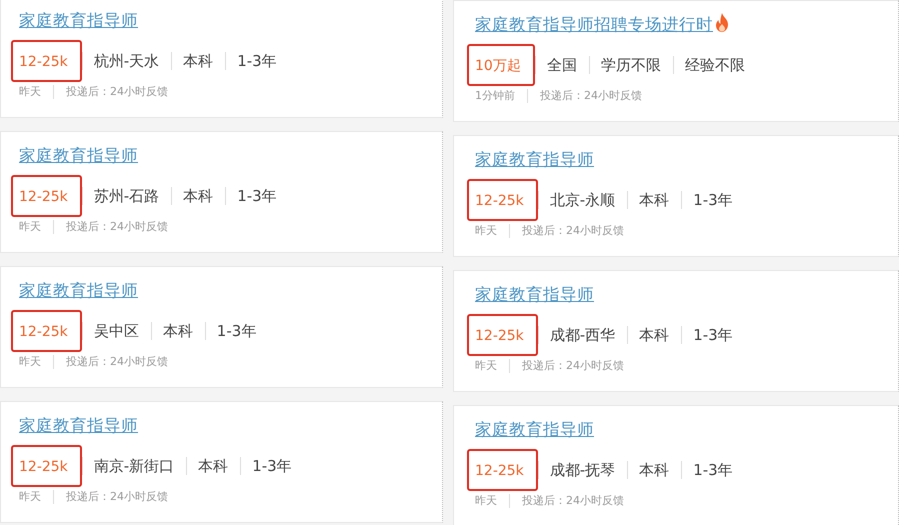 The width and height of the screenshot is (899, 525). Describe the element at coordinates (630, 65) in the screenshot. I see `job-tag: 学历不限` at that location.